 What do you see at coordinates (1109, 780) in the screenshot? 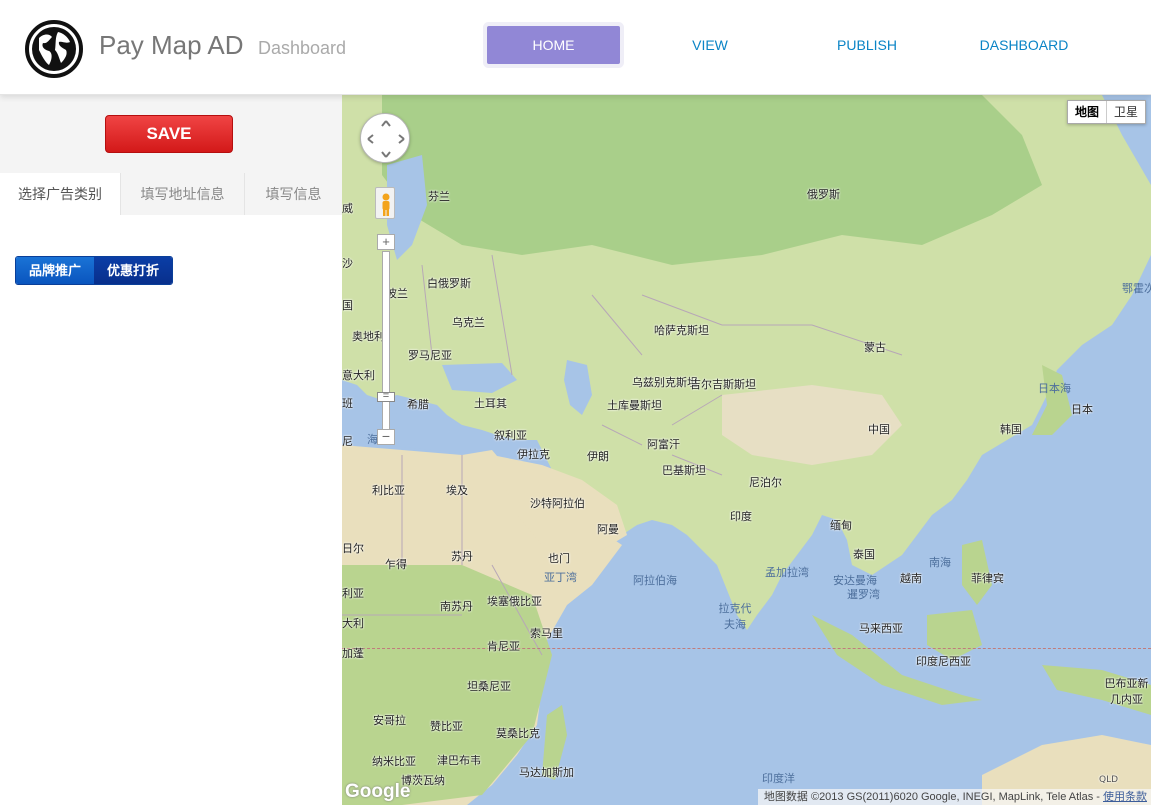
I see `map-label: QLD` at bounding box center [1109, 780].